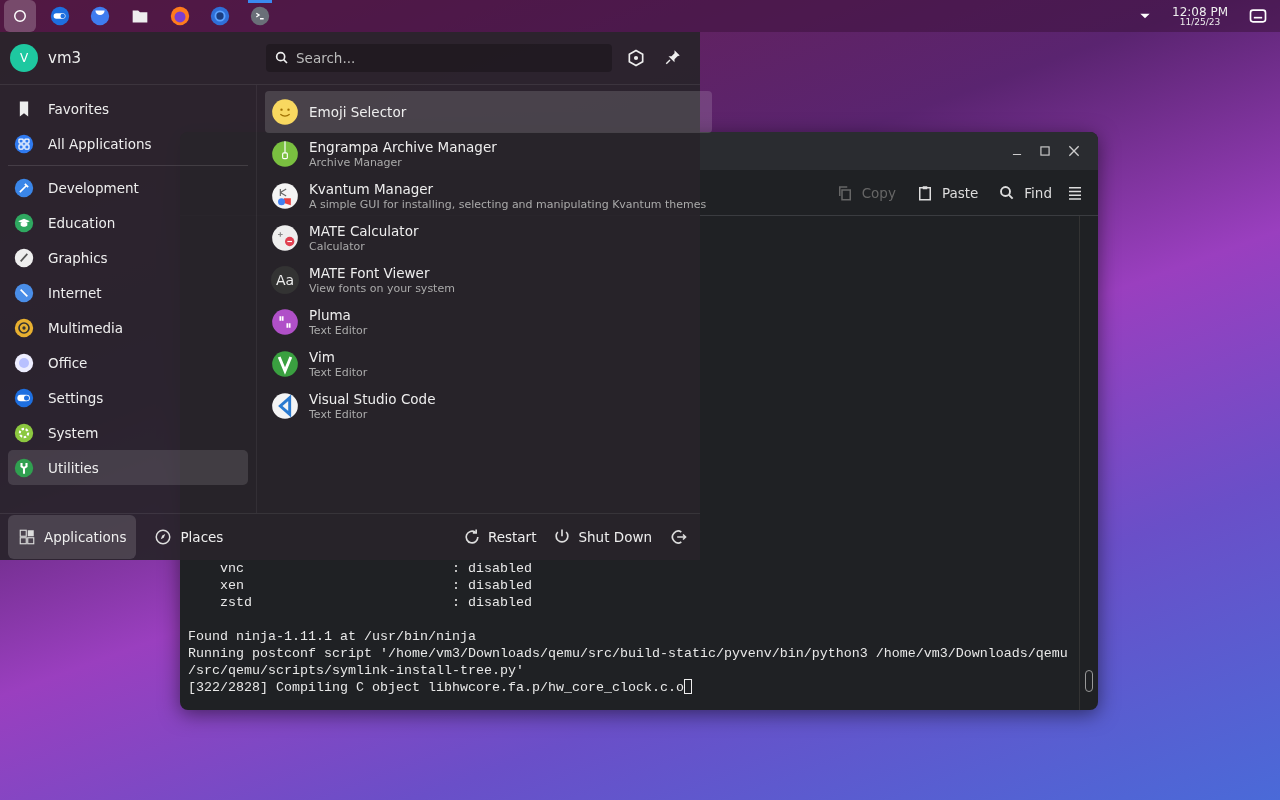  Describe the element at coordinates (436, 687) in the screenshot. I see `terminal-line: [322/2828] Compiling C object libhwcore.fa.p/hw_core_clock.c.o` at that location.